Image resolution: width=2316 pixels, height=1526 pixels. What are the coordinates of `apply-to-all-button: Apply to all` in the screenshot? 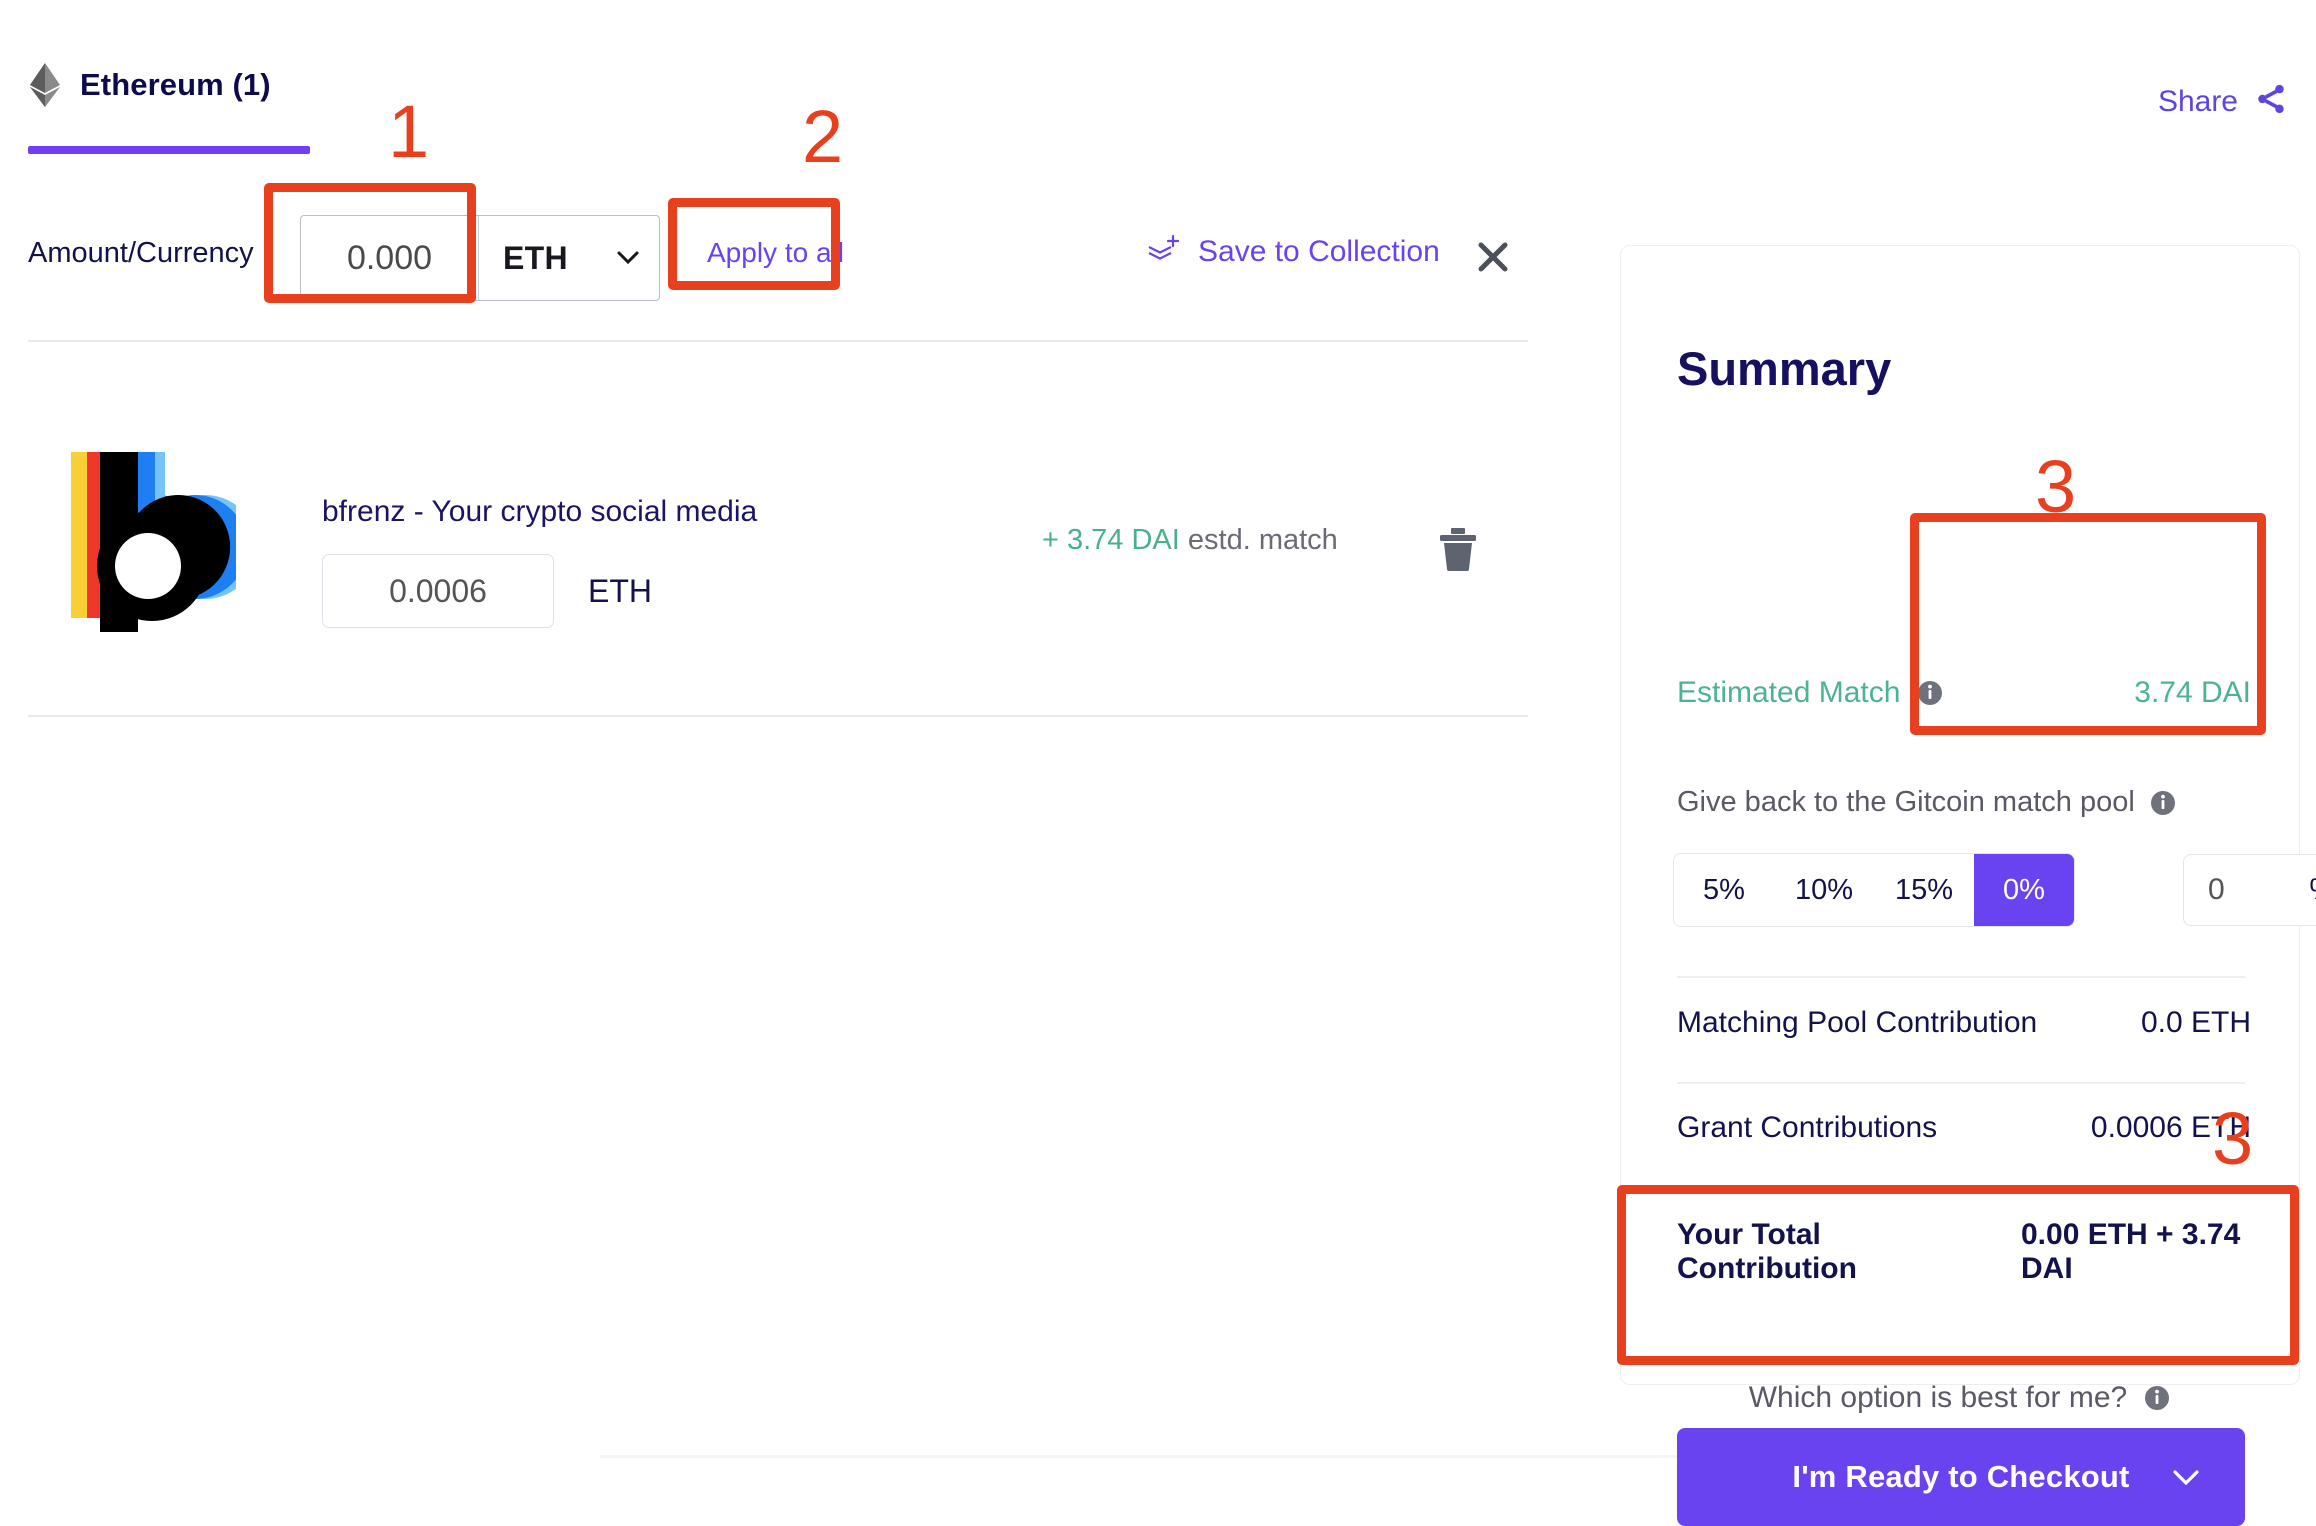 It's located at (775, 253).